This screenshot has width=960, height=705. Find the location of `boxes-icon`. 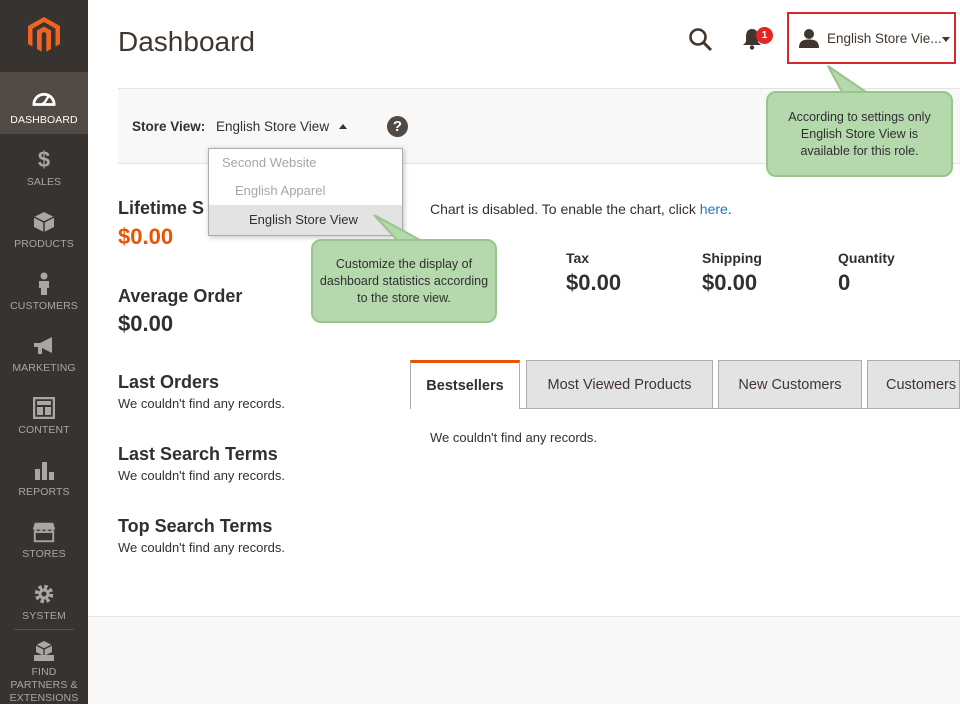

boxes-icon is located at coordinates (44, 651).